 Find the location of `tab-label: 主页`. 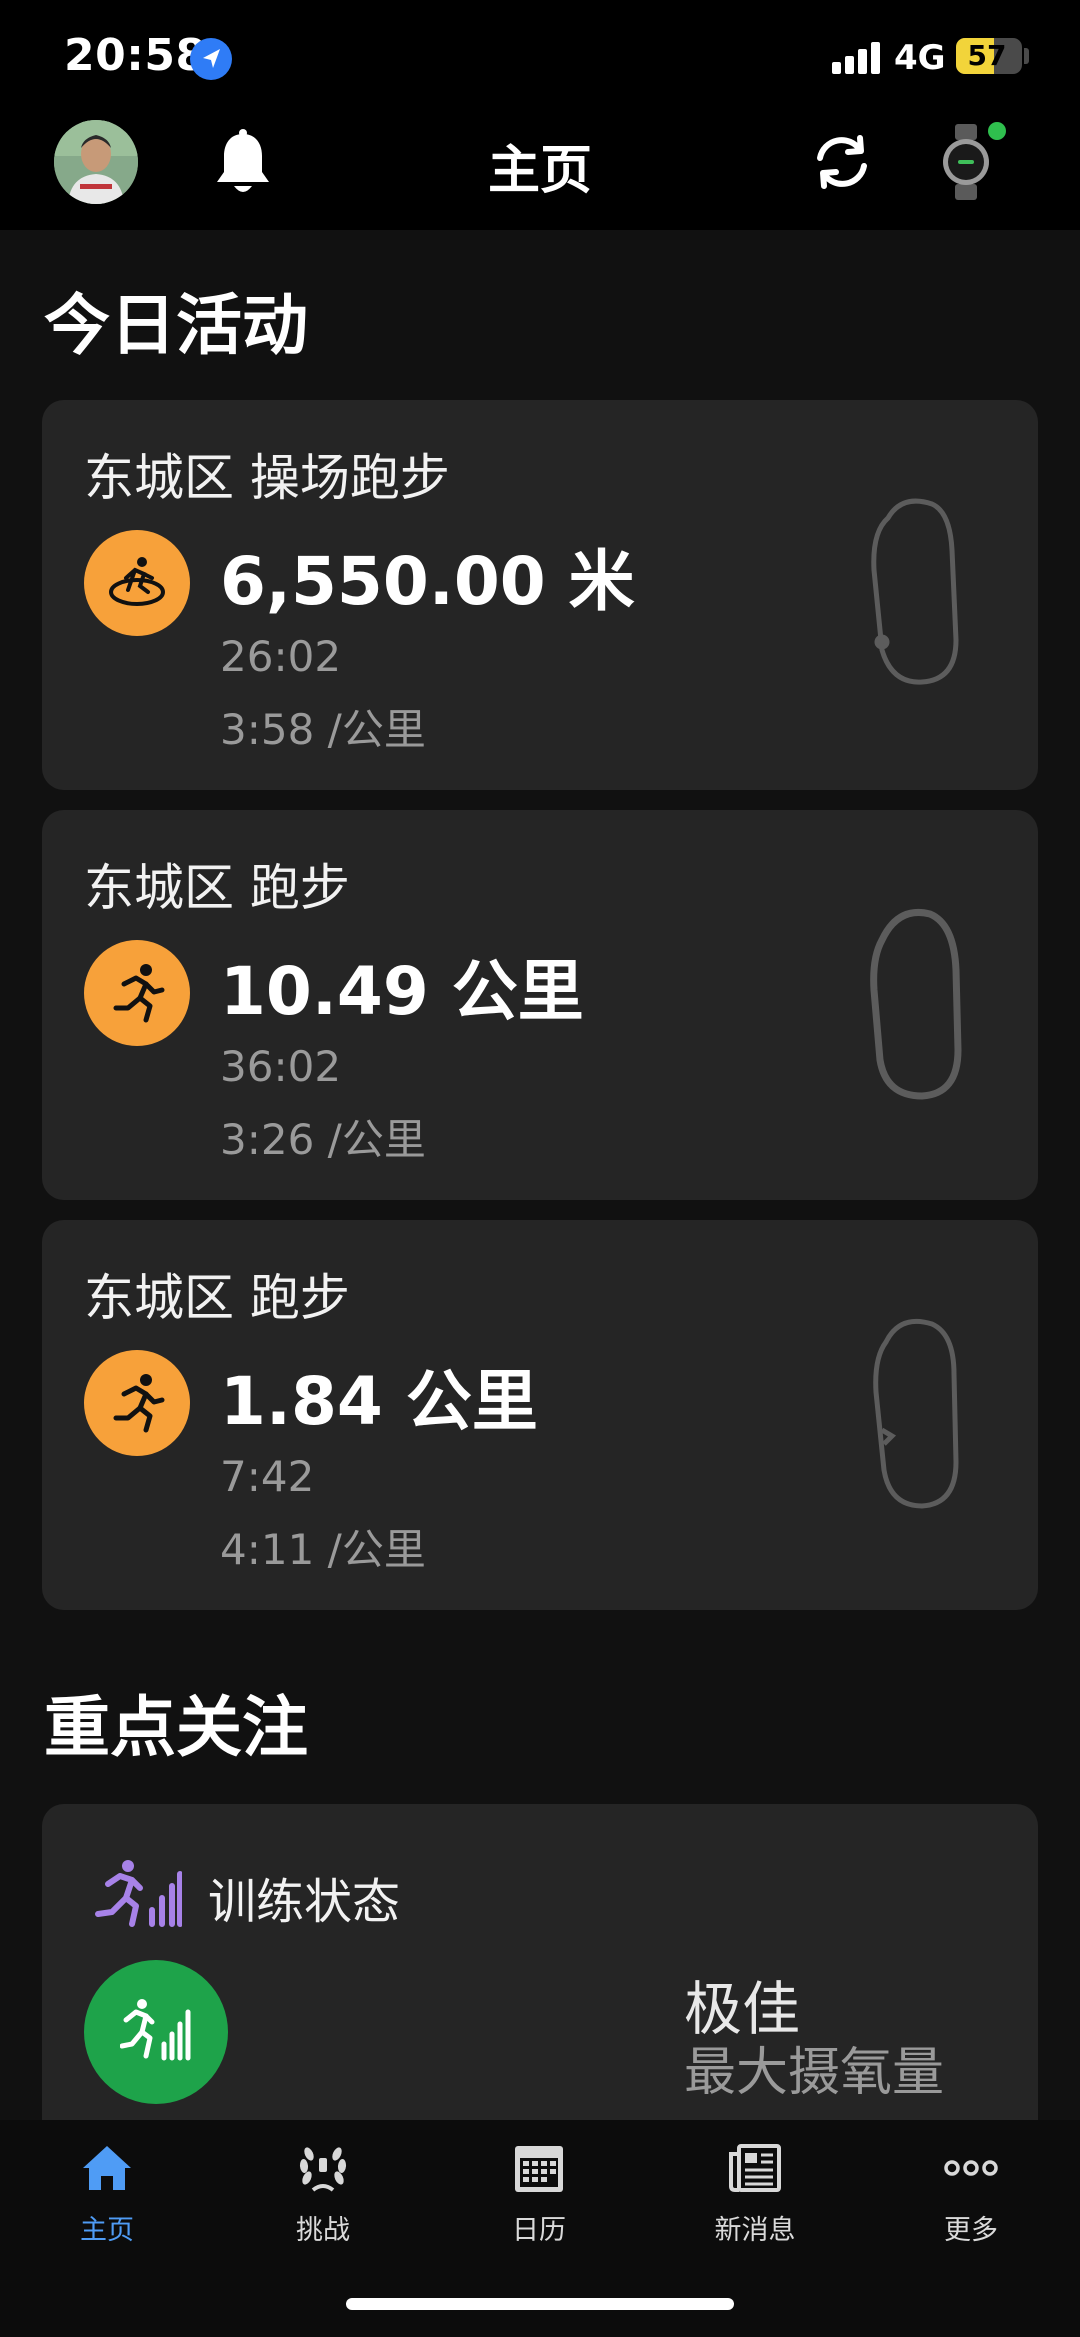

tab-label: 主页 is located at coordinates (107, 2230).